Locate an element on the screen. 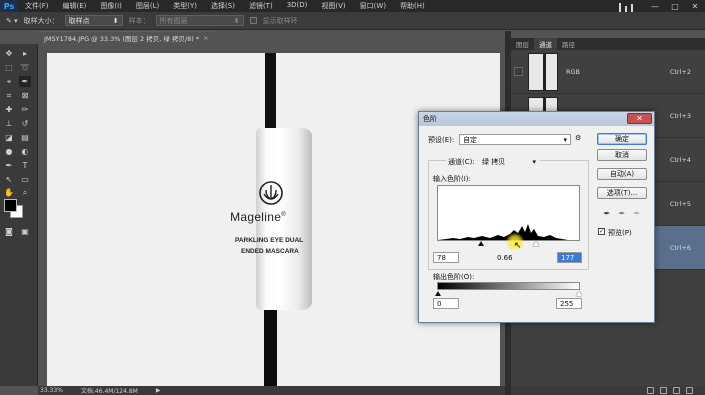 This screenshot has height=395, width=705. menu-item: 图像(I) is located at coordinates (111, 6).